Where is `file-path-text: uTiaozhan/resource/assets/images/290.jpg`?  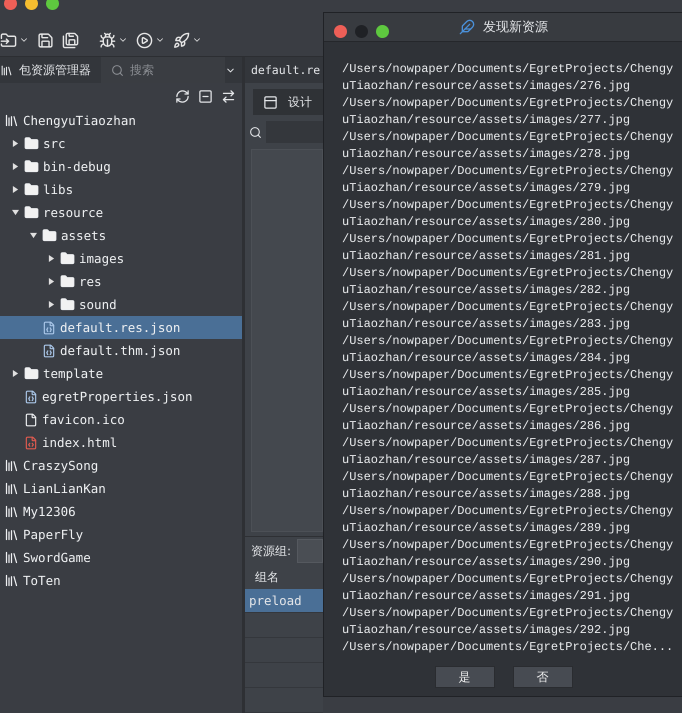 file-path-text: uTiaozhan/resource/assets/images/290.jpg is located at coordinates (487, 562).